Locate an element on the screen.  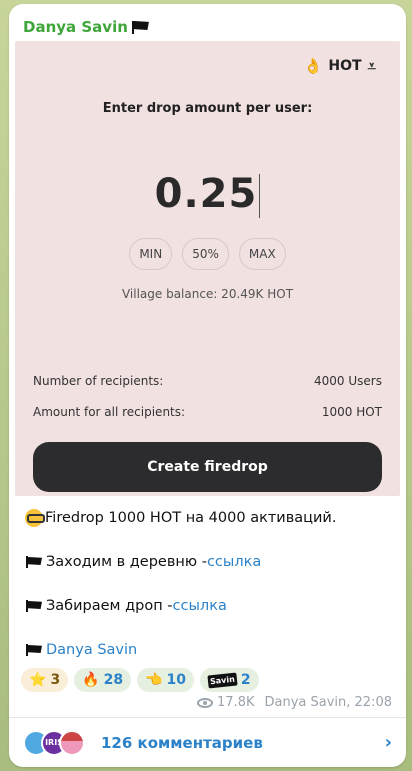
author-link: Danya Savin is located at coordinates (91, 650).